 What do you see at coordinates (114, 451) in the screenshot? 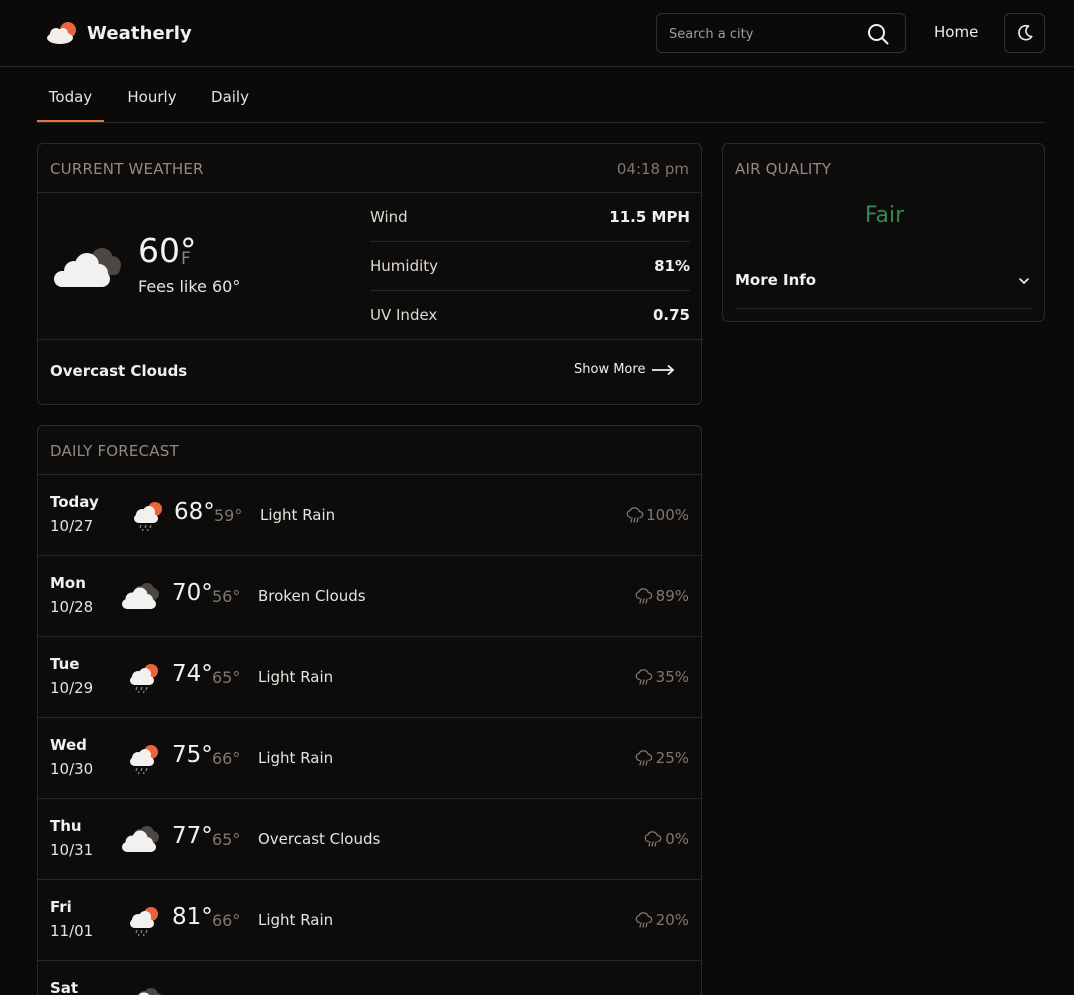
I see `card-title: DAILY FORECAST` at bounding box center [114, 451].